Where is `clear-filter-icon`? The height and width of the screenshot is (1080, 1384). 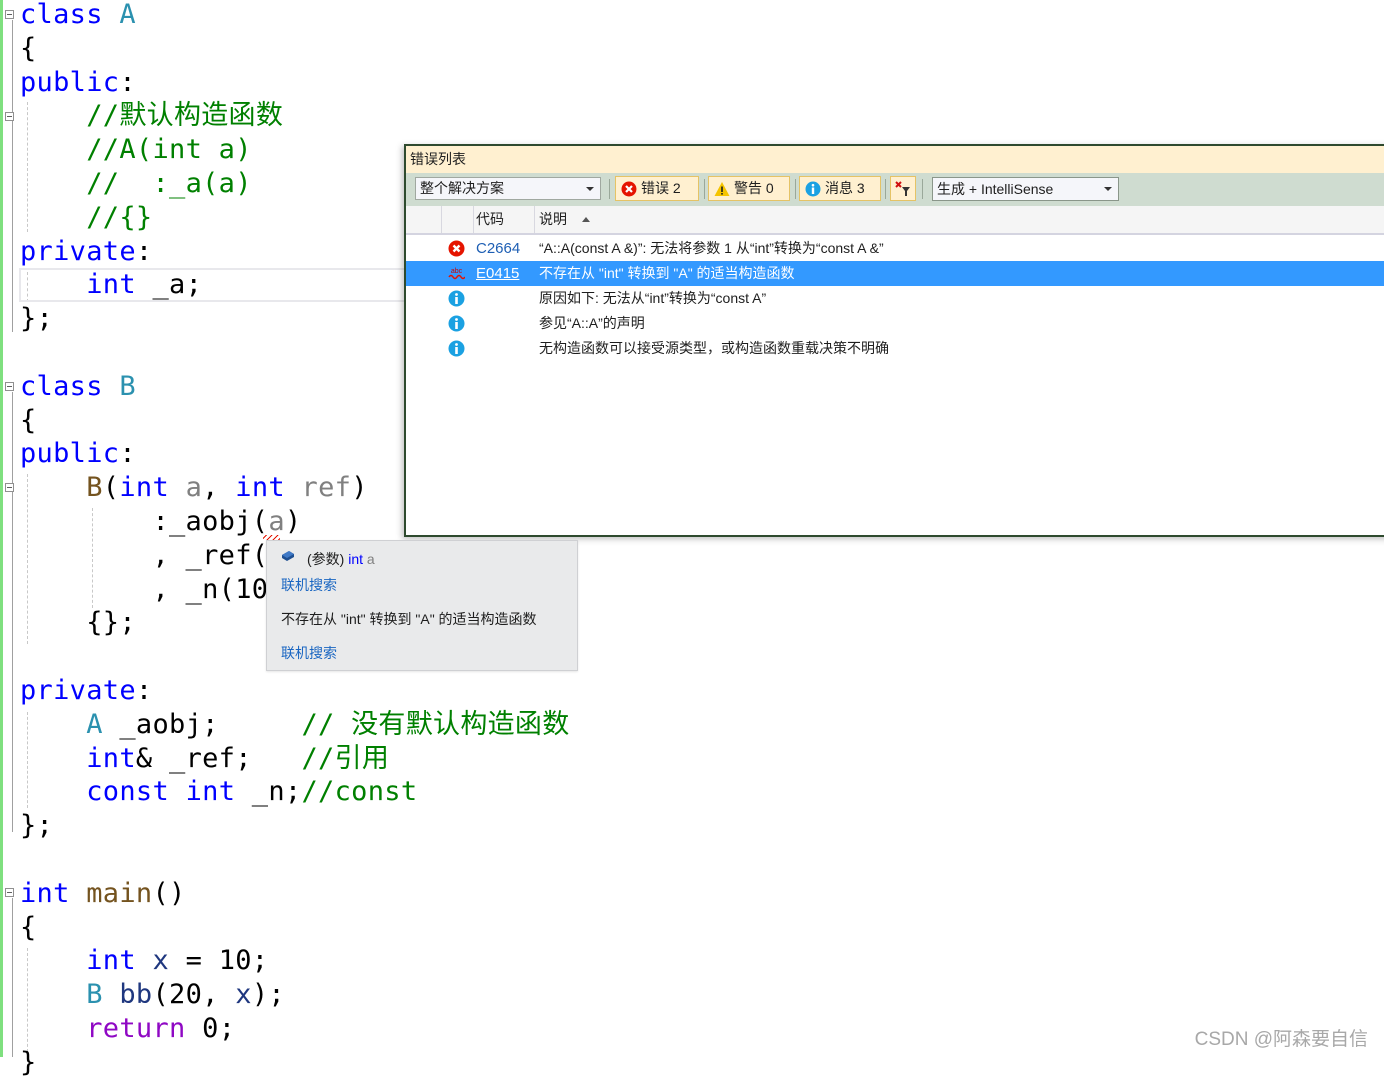
clear-filter-icon is located at coordinates (902, 188).